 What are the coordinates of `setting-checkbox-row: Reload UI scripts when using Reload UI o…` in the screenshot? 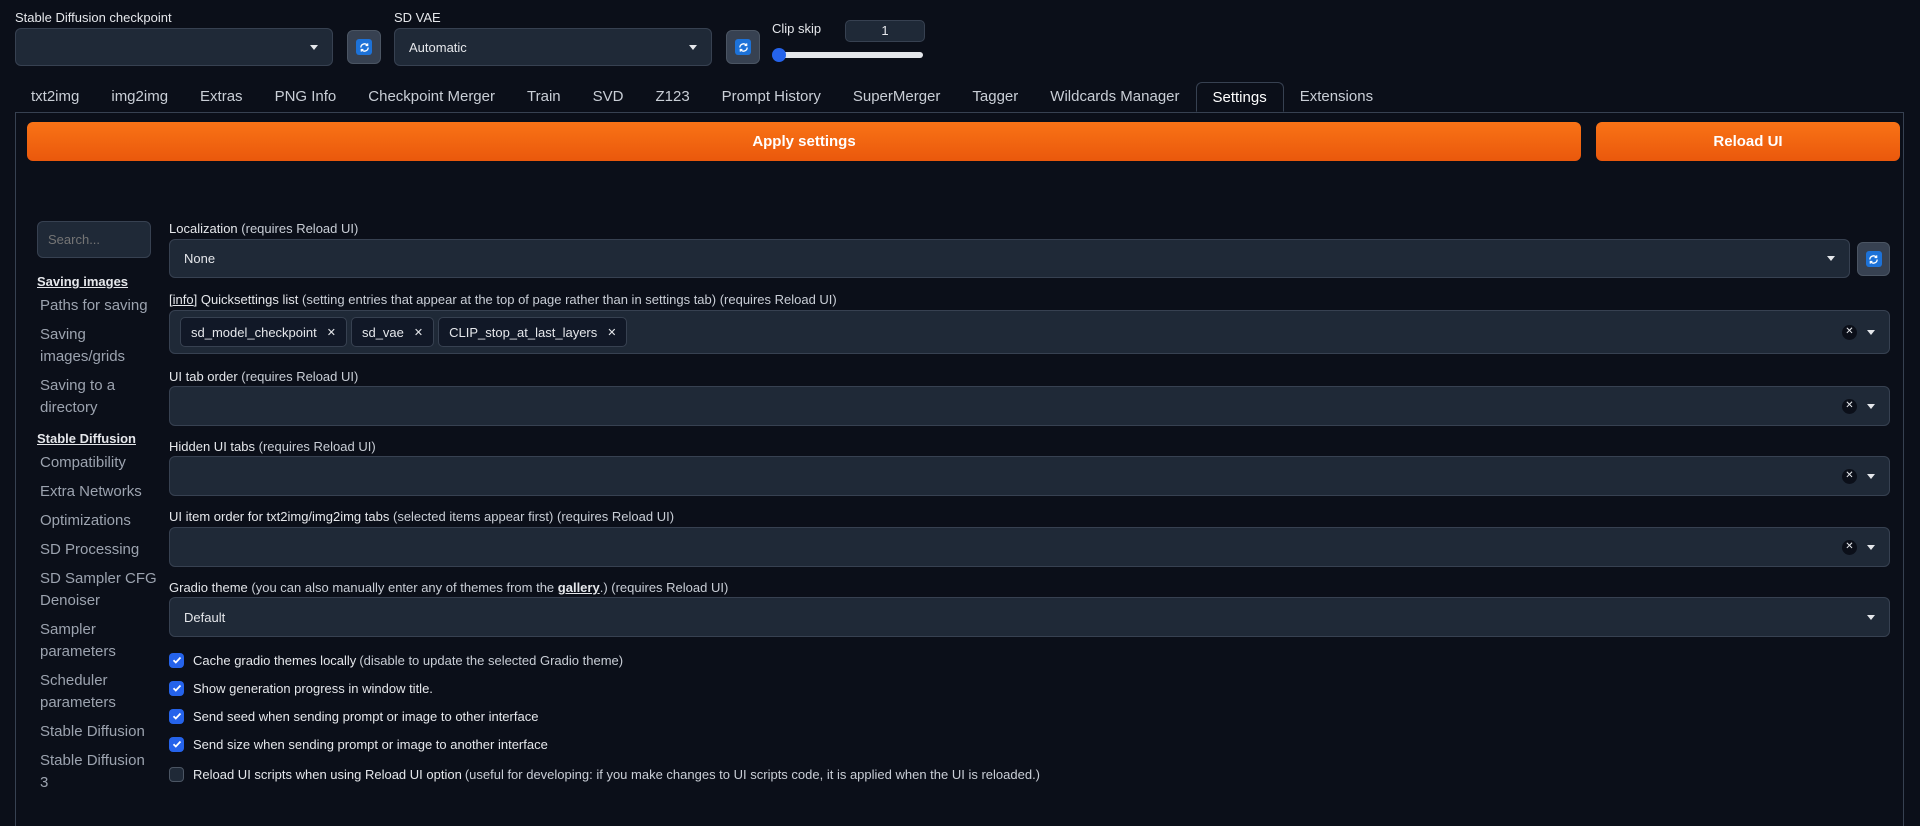 It's located at (604, 774).